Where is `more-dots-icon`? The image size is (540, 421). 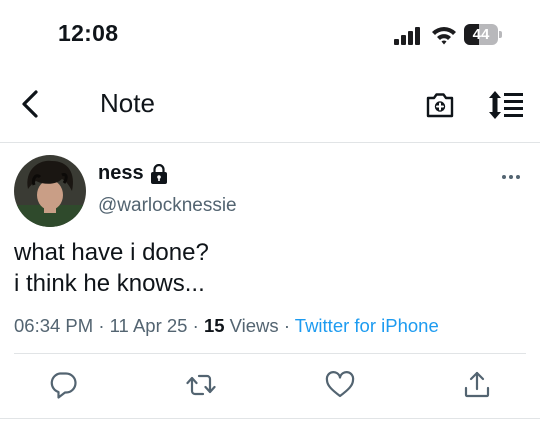 more-dots-icon is located at coordinates (511, 177).